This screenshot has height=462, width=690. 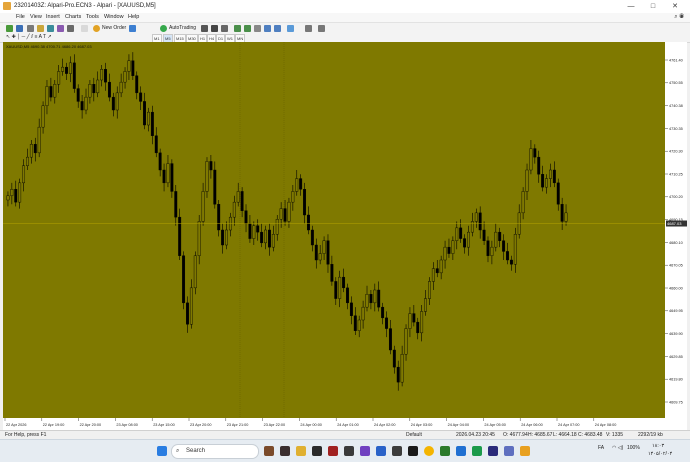 I want to click on time-tick-label: 24 Apr 04:00, so click(x=459, y=425).